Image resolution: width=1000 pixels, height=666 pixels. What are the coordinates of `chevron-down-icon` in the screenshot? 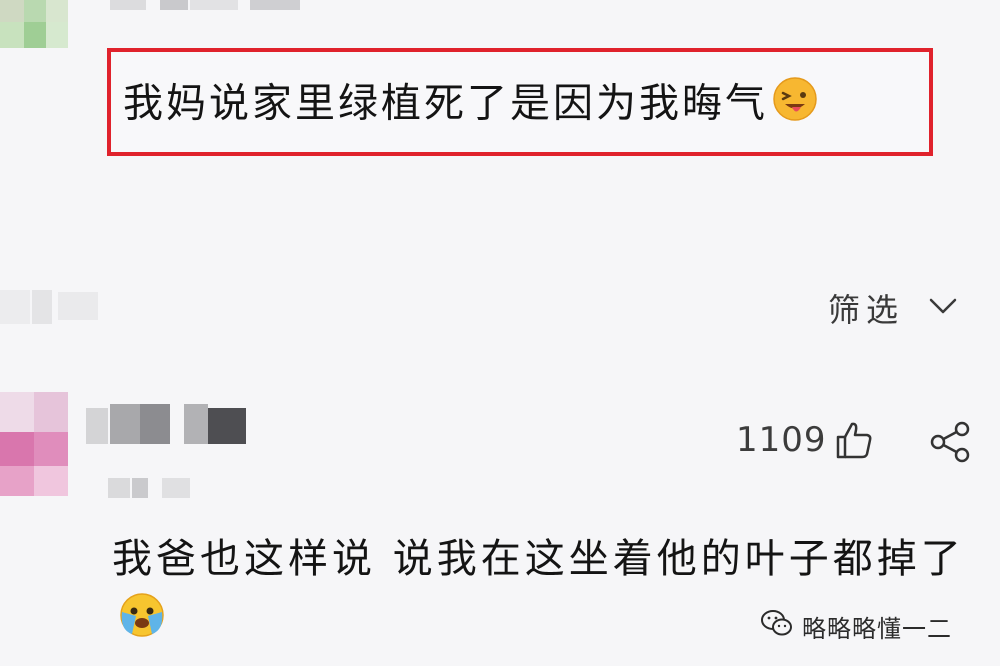 It's located at (943, 308).